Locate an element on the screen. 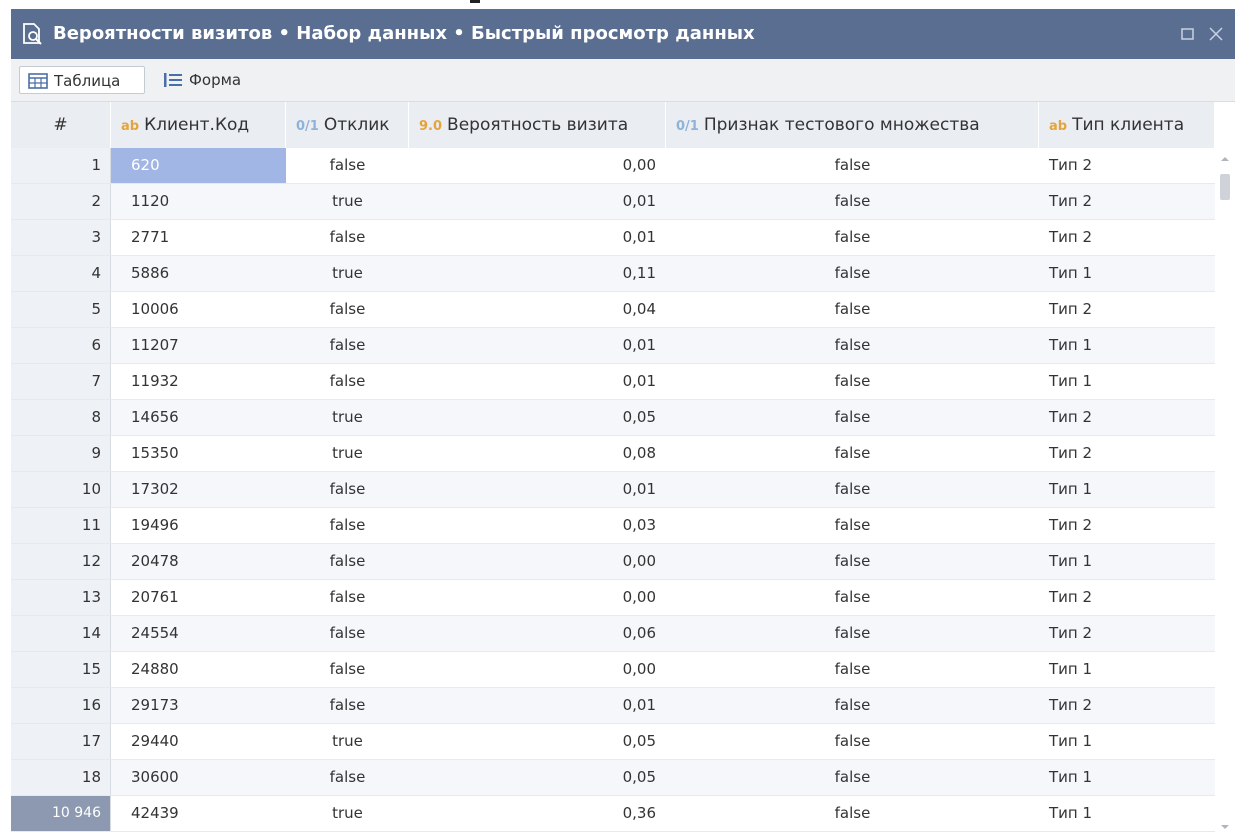 This screenshot has width=1235, height=839. scroll-up-arrow-icon is located at coordinates (1225, 159).